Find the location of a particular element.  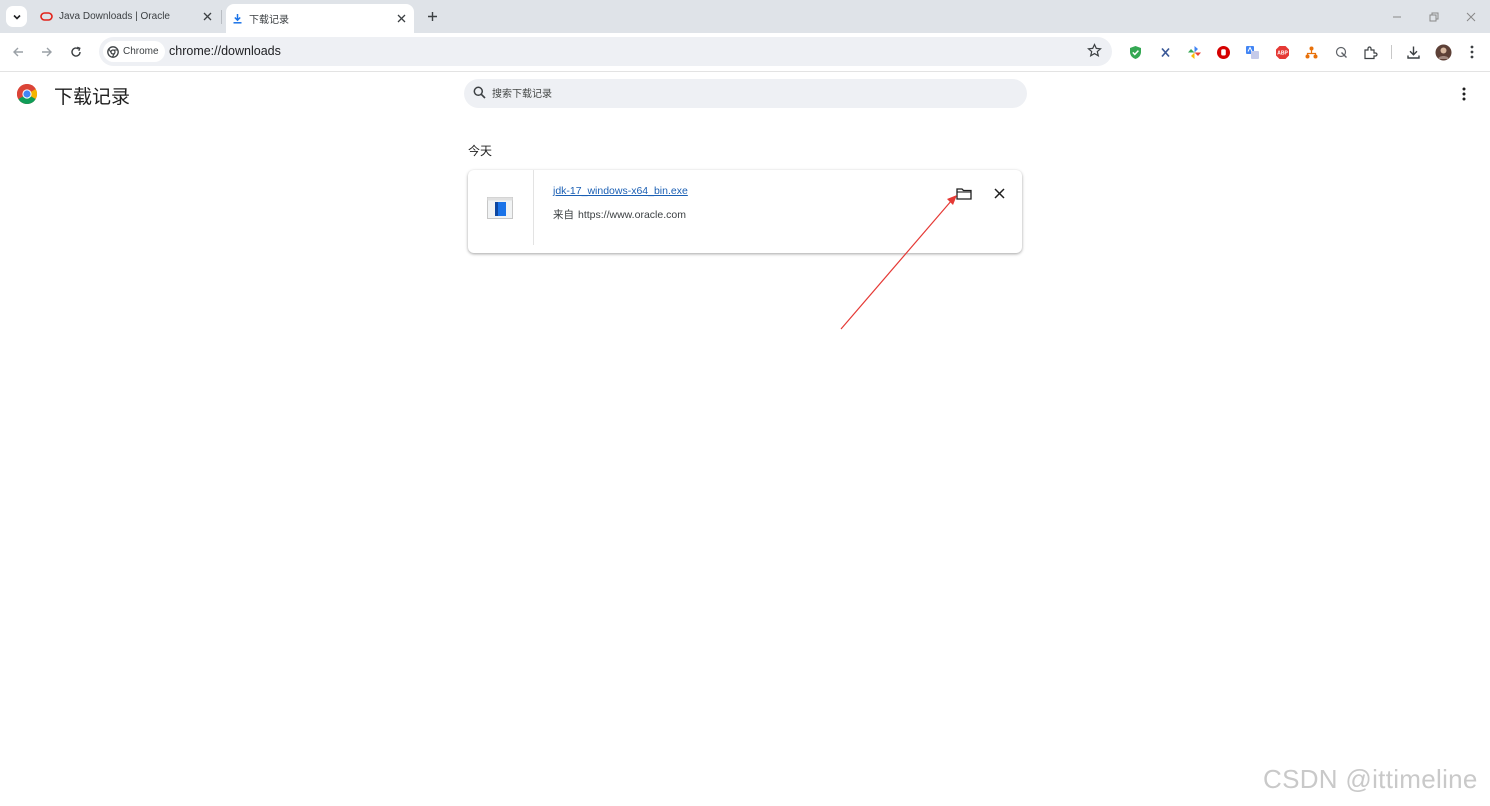

back-button is located at coordinates (18, 52).